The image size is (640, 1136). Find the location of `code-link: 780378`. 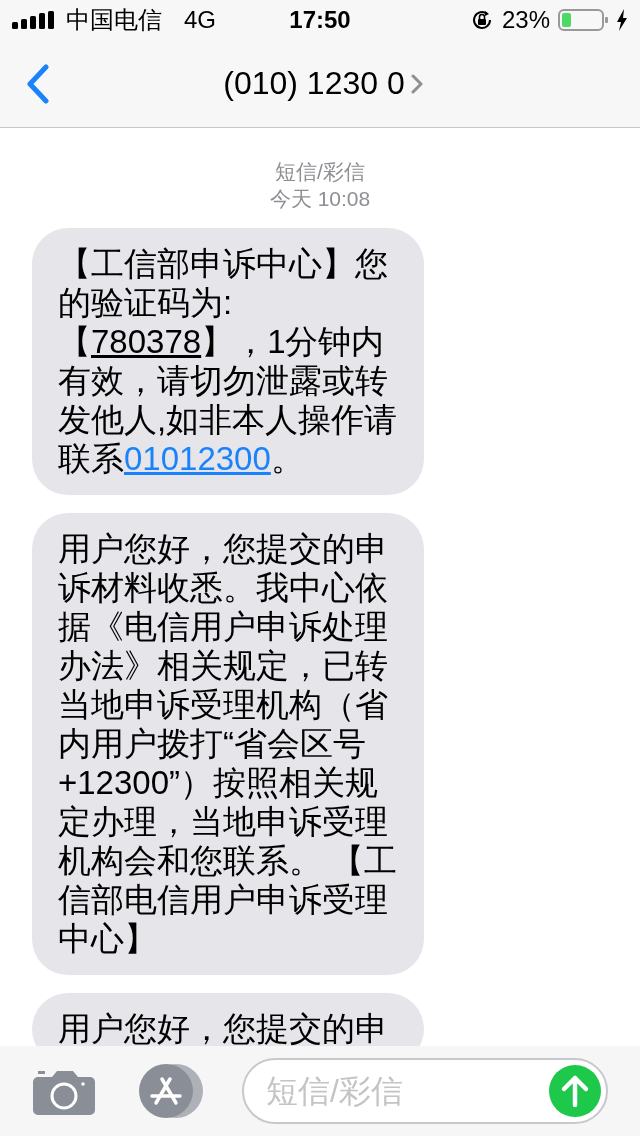

code-link: 780378 is located at coordinates (146, 341).